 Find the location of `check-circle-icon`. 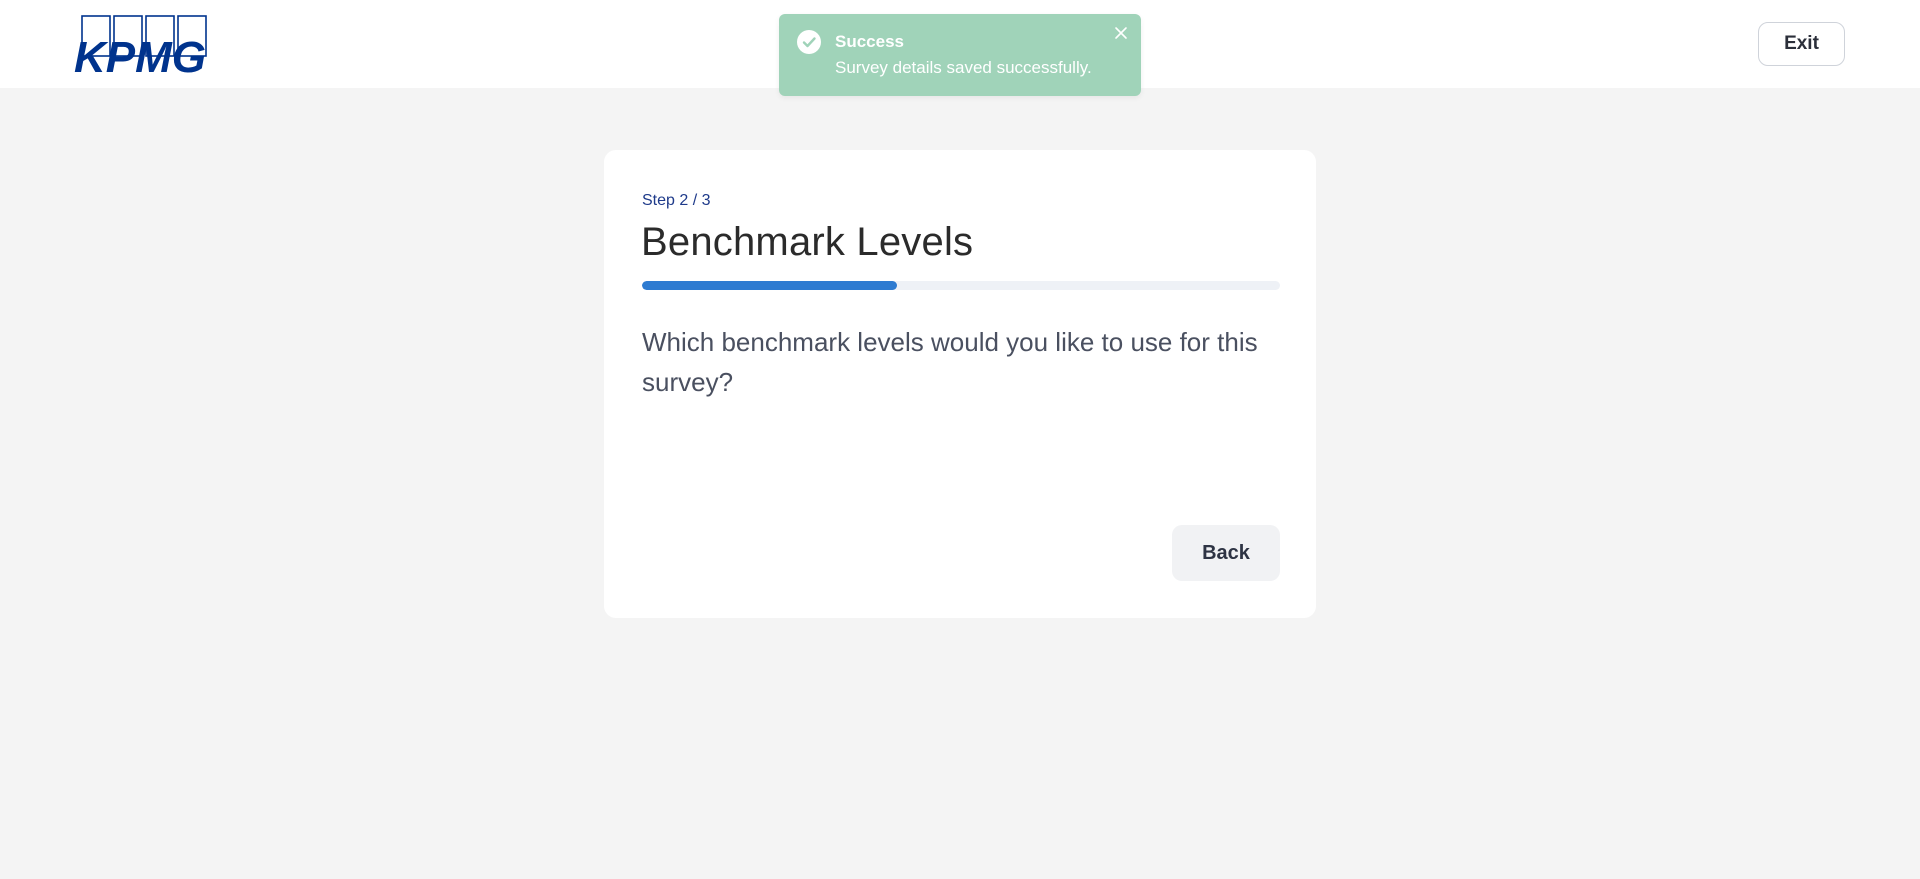

check-circle-icon is located at coordinates (809, 42).